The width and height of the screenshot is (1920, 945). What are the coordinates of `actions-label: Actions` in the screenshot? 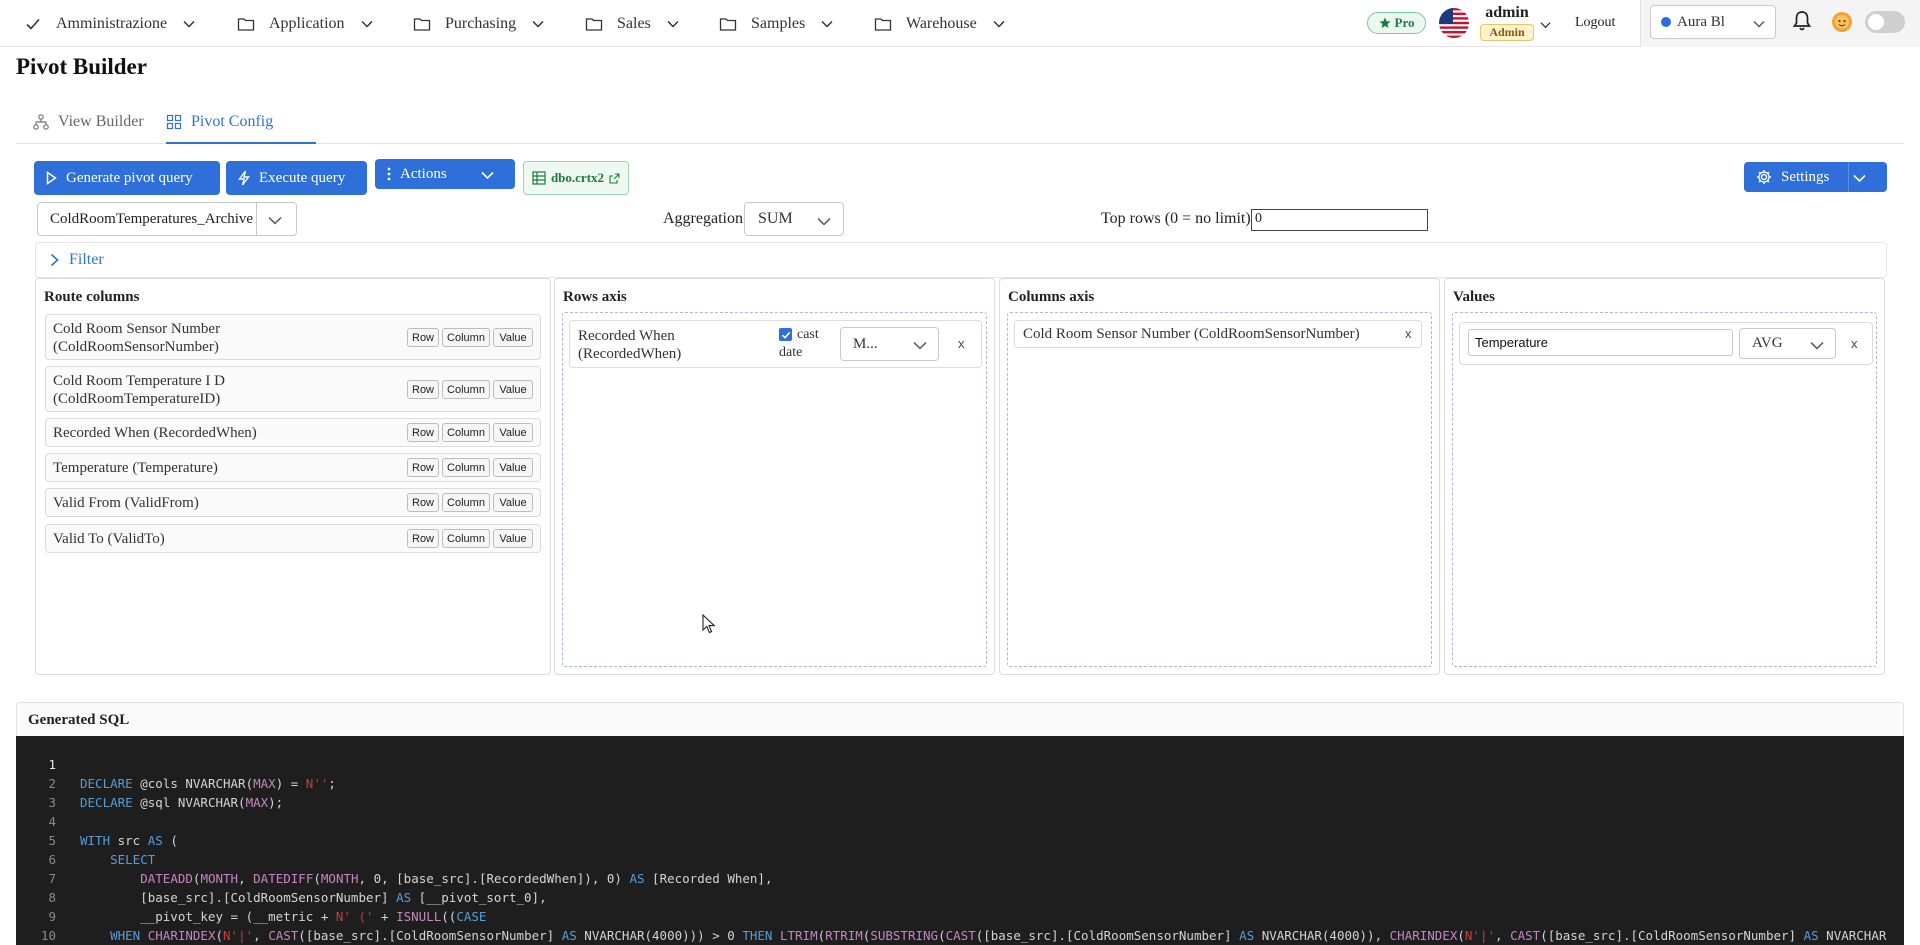 It's located at (423, 173).